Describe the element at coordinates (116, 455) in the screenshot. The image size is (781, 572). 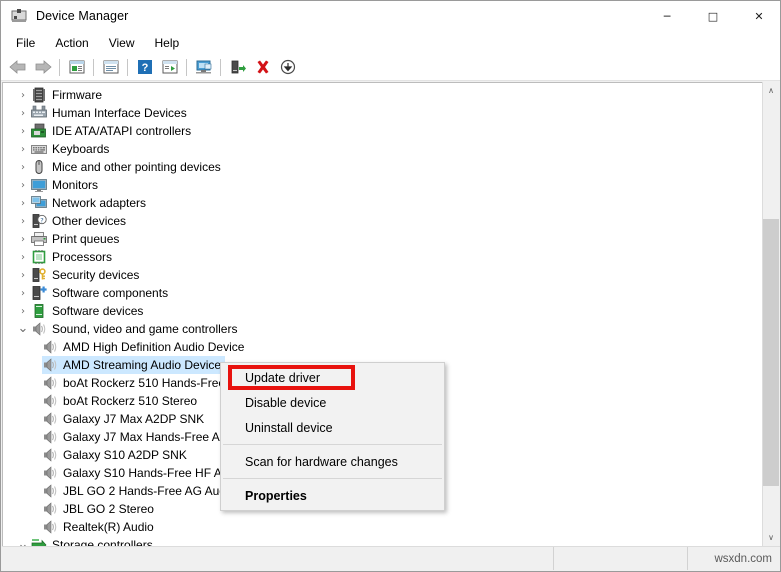
I see `tree-item-content: Galaxy S10 A2DP SNK` at that location.